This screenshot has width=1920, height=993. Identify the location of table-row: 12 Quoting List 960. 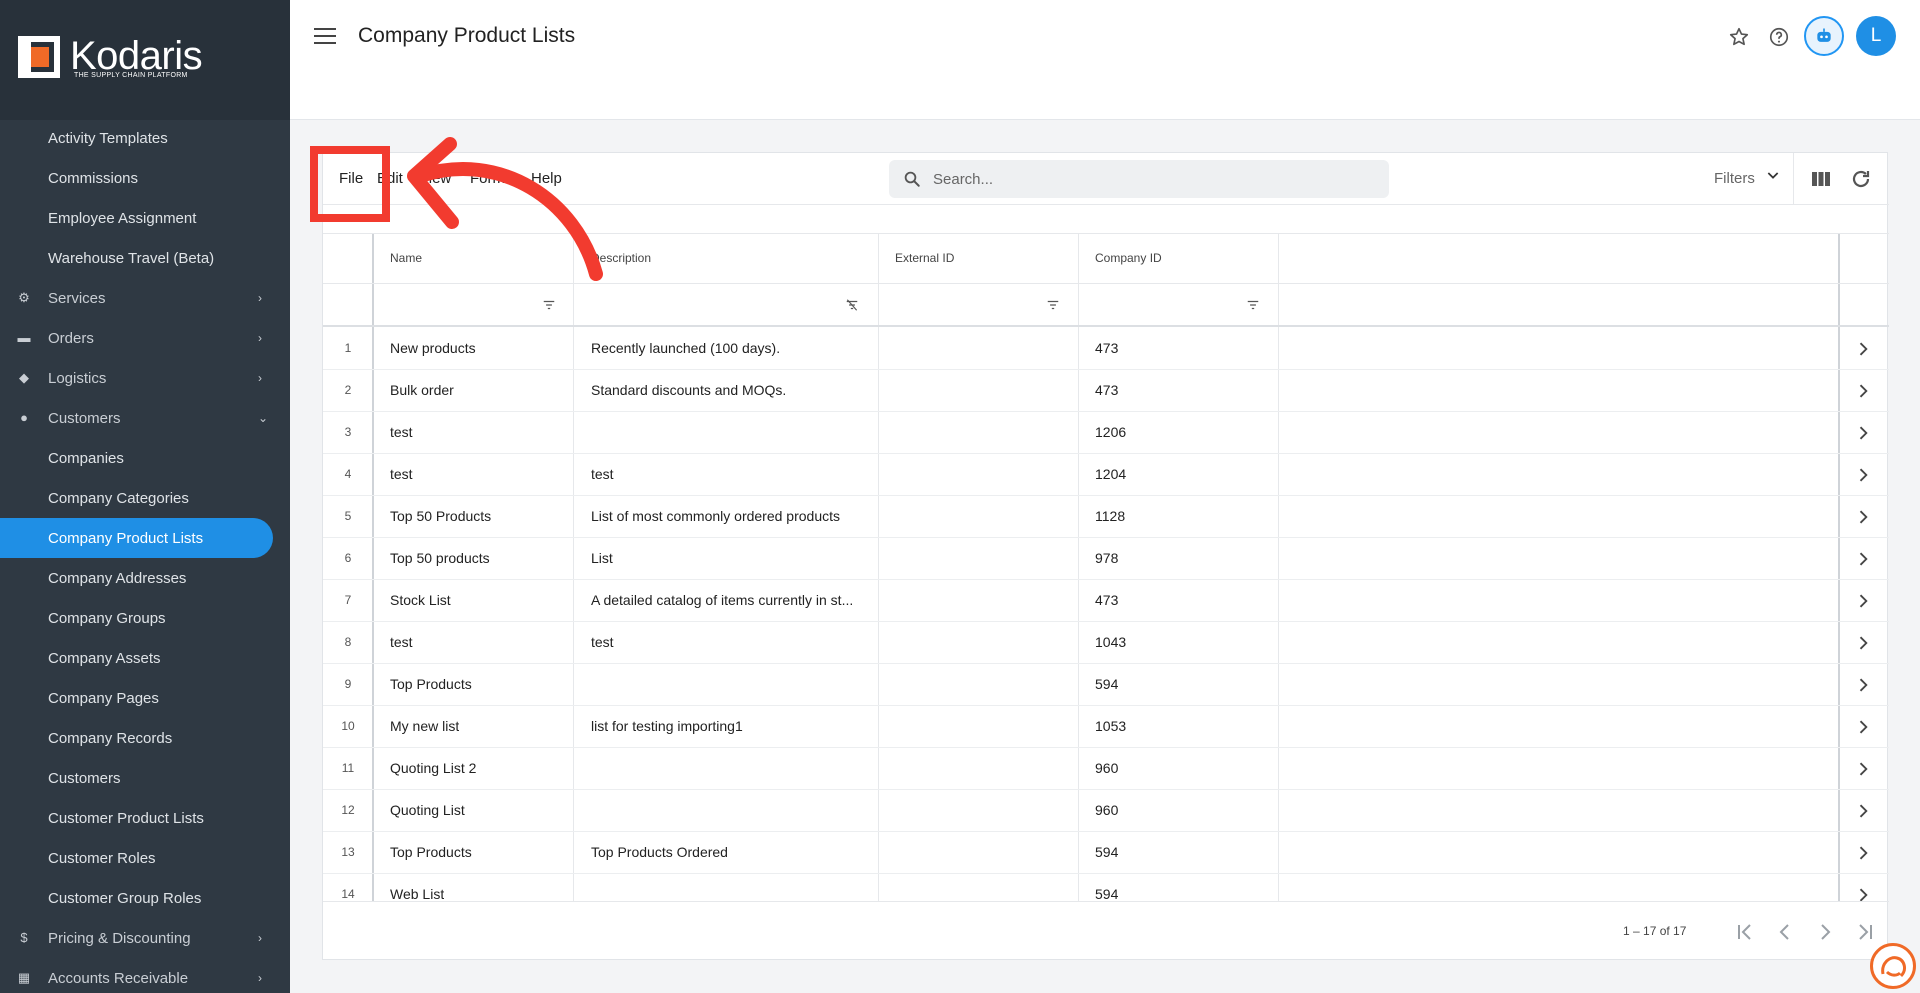
(1106, 811).